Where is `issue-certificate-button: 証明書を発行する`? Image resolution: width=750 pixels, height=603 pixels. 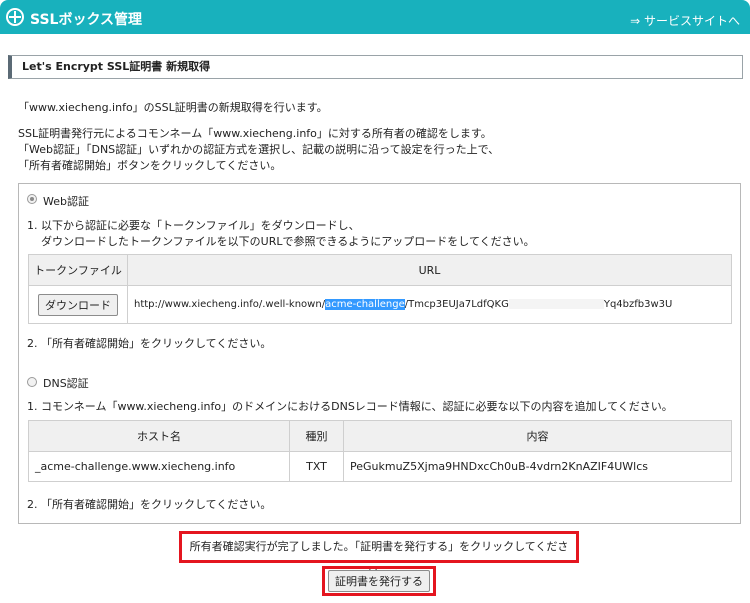
issue-certificate-button: 証明書を発行する is located at coordinates (379, 581).